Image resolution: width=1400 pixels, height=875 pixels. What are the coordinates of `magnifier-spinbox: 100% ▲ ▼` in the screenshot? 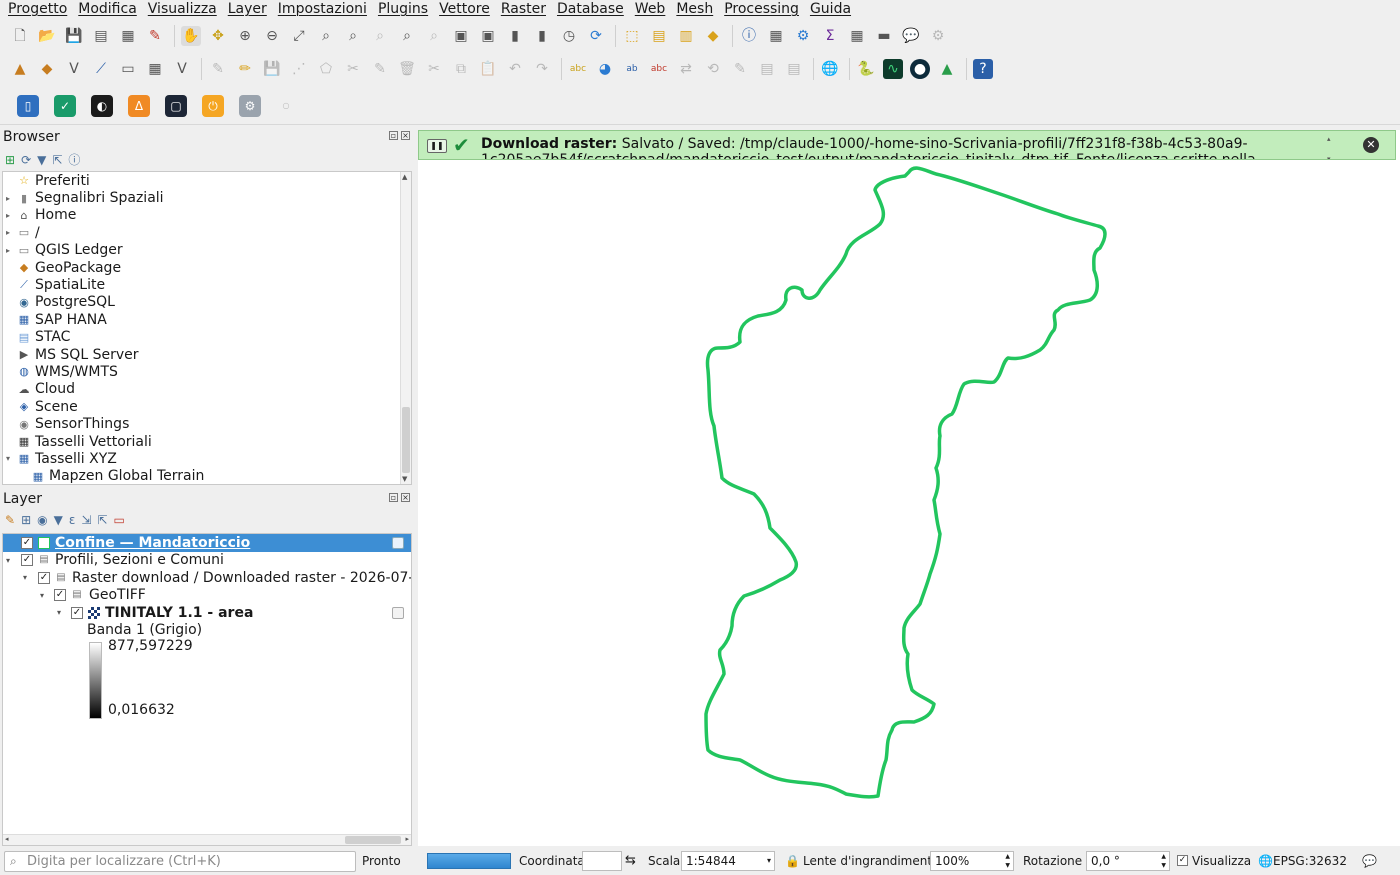 It's located at (972, 861).